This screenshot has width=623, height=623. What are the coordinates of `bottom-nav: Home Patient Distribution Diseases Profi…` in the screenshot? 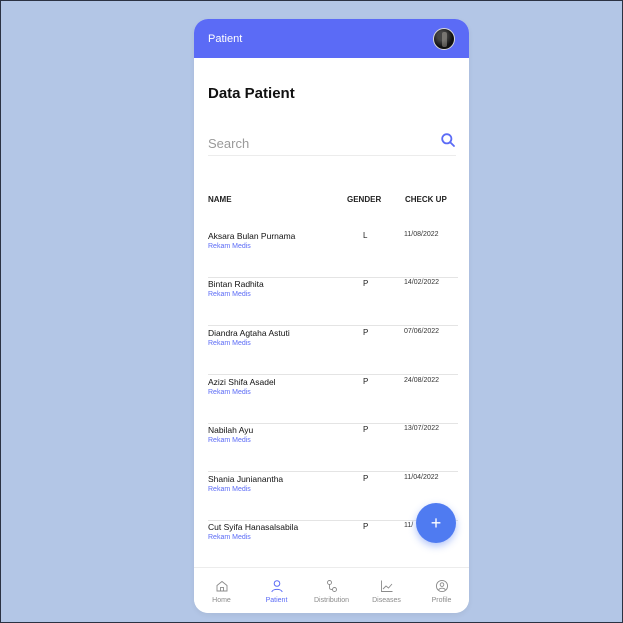 It's located at (331, 590).